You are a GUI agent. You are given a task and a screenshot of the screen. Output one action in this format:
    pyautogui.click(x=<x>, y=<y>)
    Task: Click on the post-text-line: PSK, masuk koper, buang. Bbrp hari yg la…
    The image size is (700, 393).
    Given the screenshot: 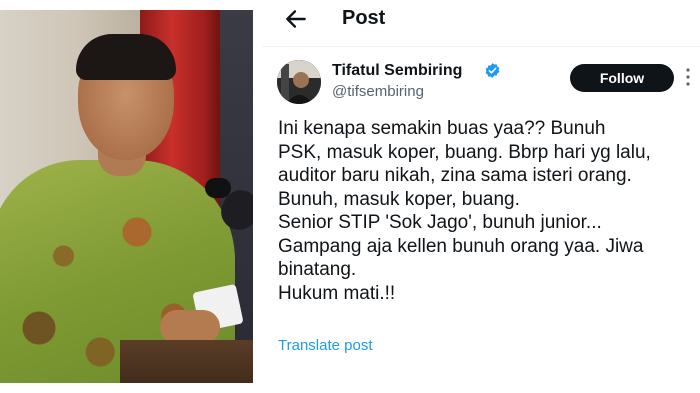 What is the action you would take?
    pyautogui.click(x=464, y=152)
    